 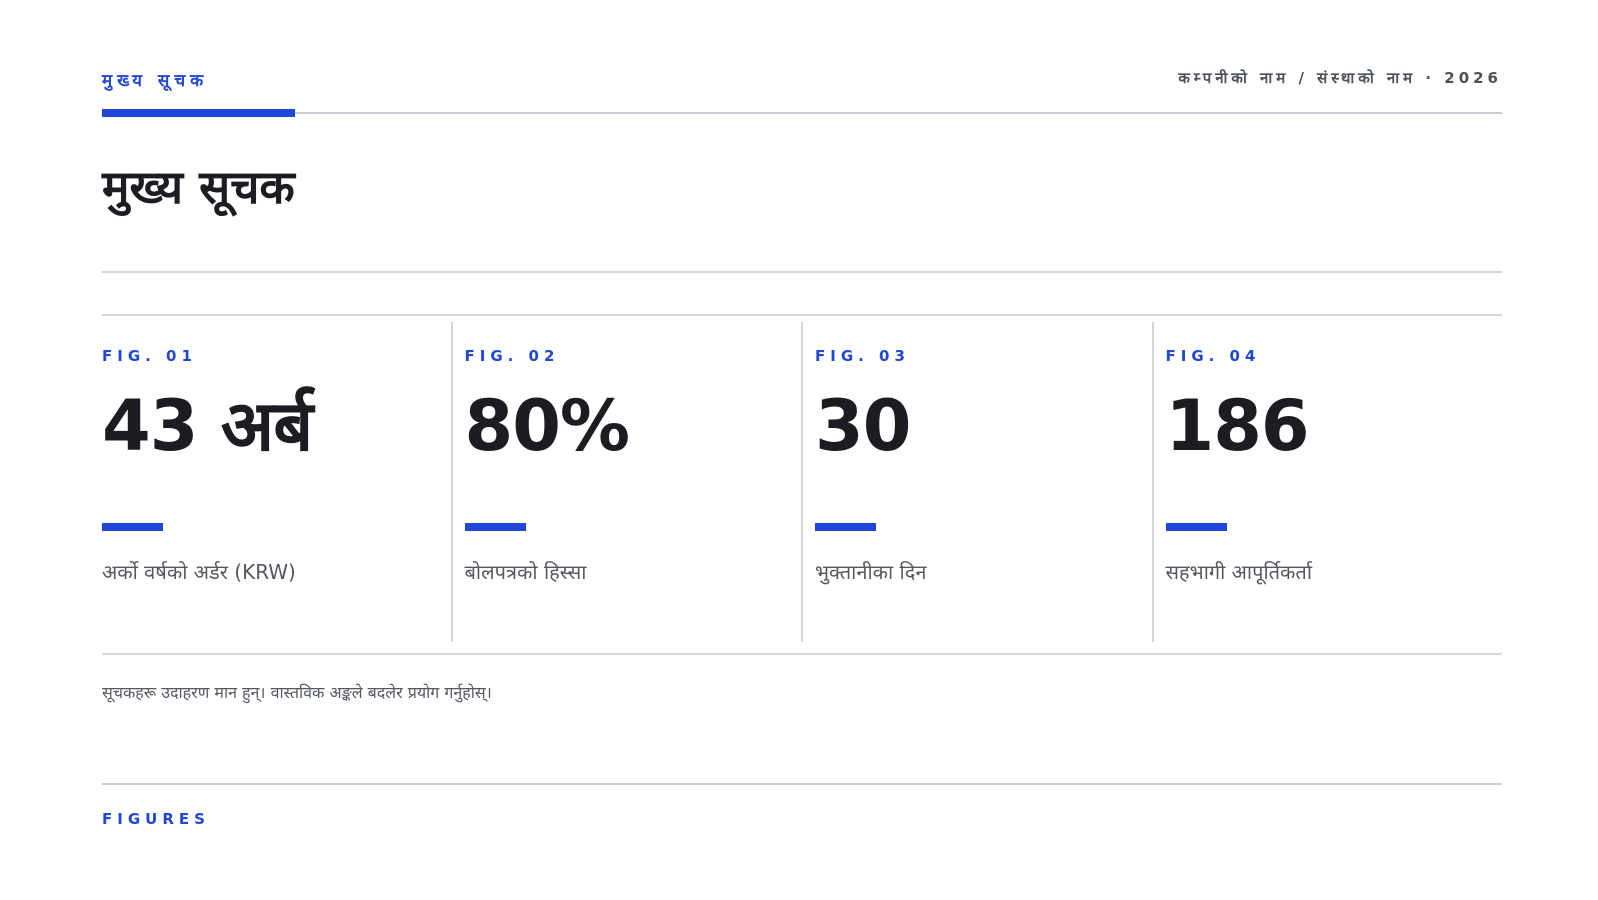 What do you see at coordinates (156, 819) in the screenshot?
I see `footer-label: FIGURES` at bounding box center [156, 819].